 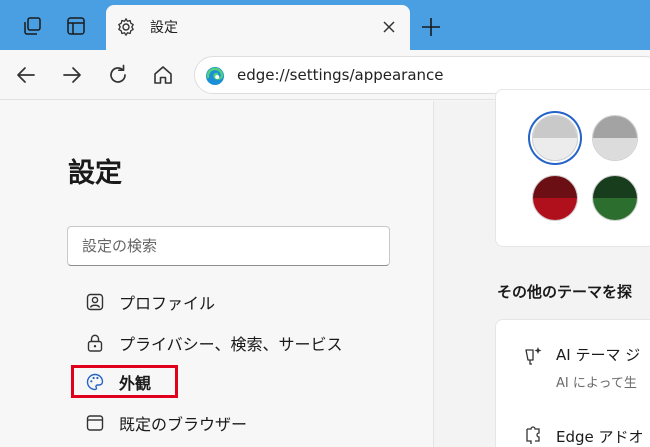 I want to click on workspaces-icon, so click(x=32, y=26).